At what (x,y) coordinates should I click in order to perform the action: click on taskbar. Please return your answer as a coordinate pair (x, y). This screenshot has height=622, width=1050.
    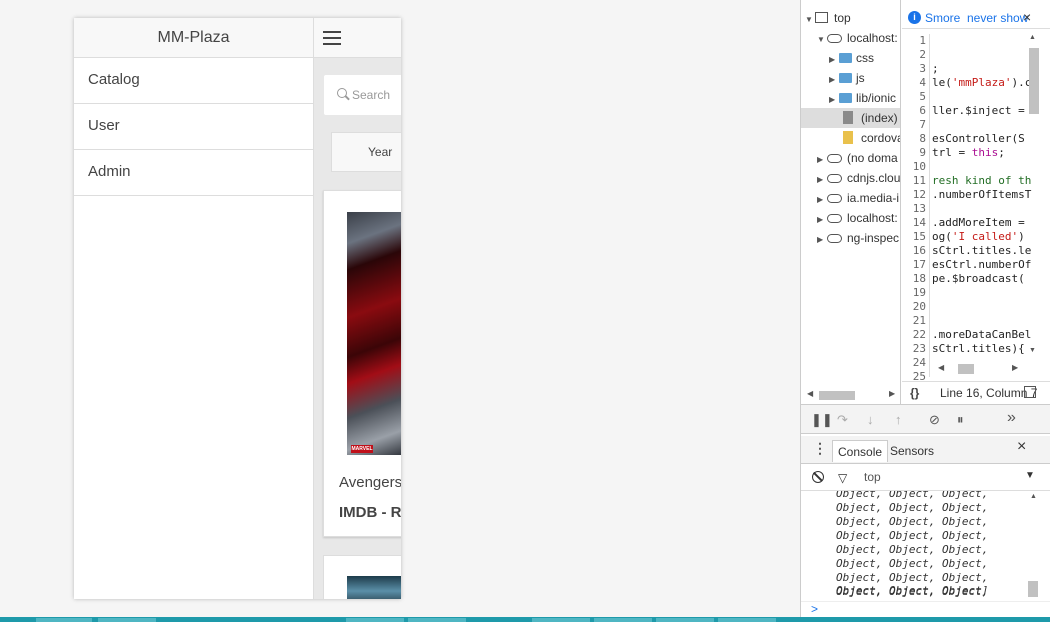
    Looking at the image, I should click on (525, 619).